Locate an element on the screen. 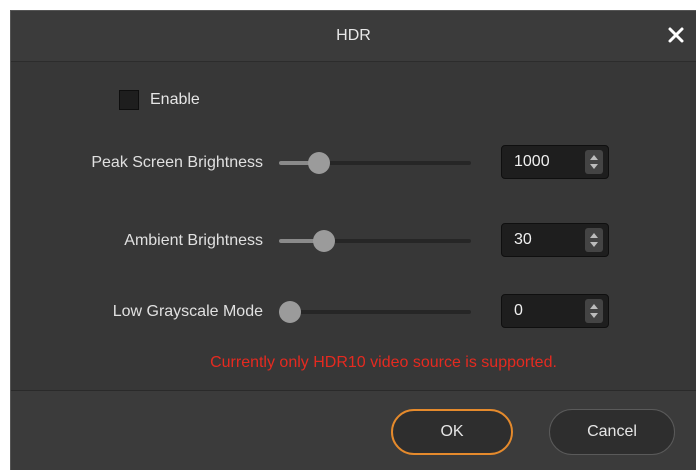 The width and height of the screenshot is (696, 470). peak-screen-brightness-spinbox: 1000 is located at coordinates (555, 162).